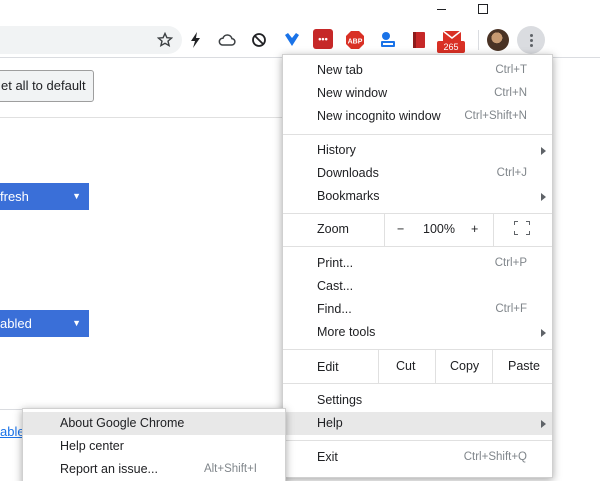  Describe the element at coordinates (165, 40) in the screenshot. I see `bookmark-star-icon` at that location.